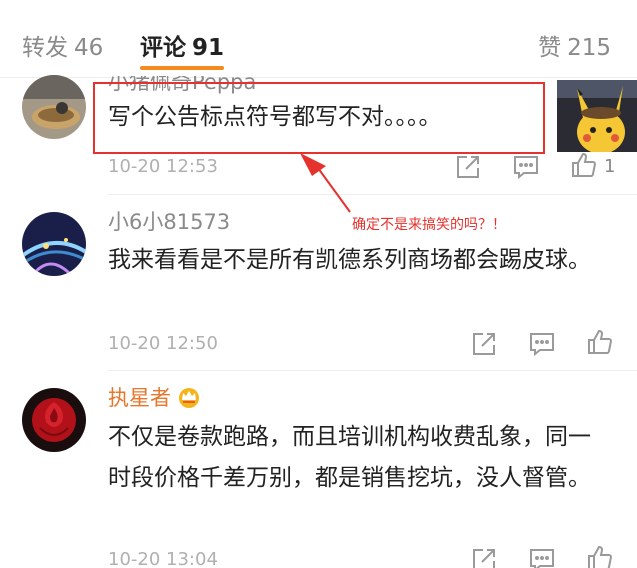 The width and height of the screenshot is (637, 568). What do you see at coordinates (319, 118) in the screenshot?
I see `annotation-highlight-box` at bounding box center [319, 118].